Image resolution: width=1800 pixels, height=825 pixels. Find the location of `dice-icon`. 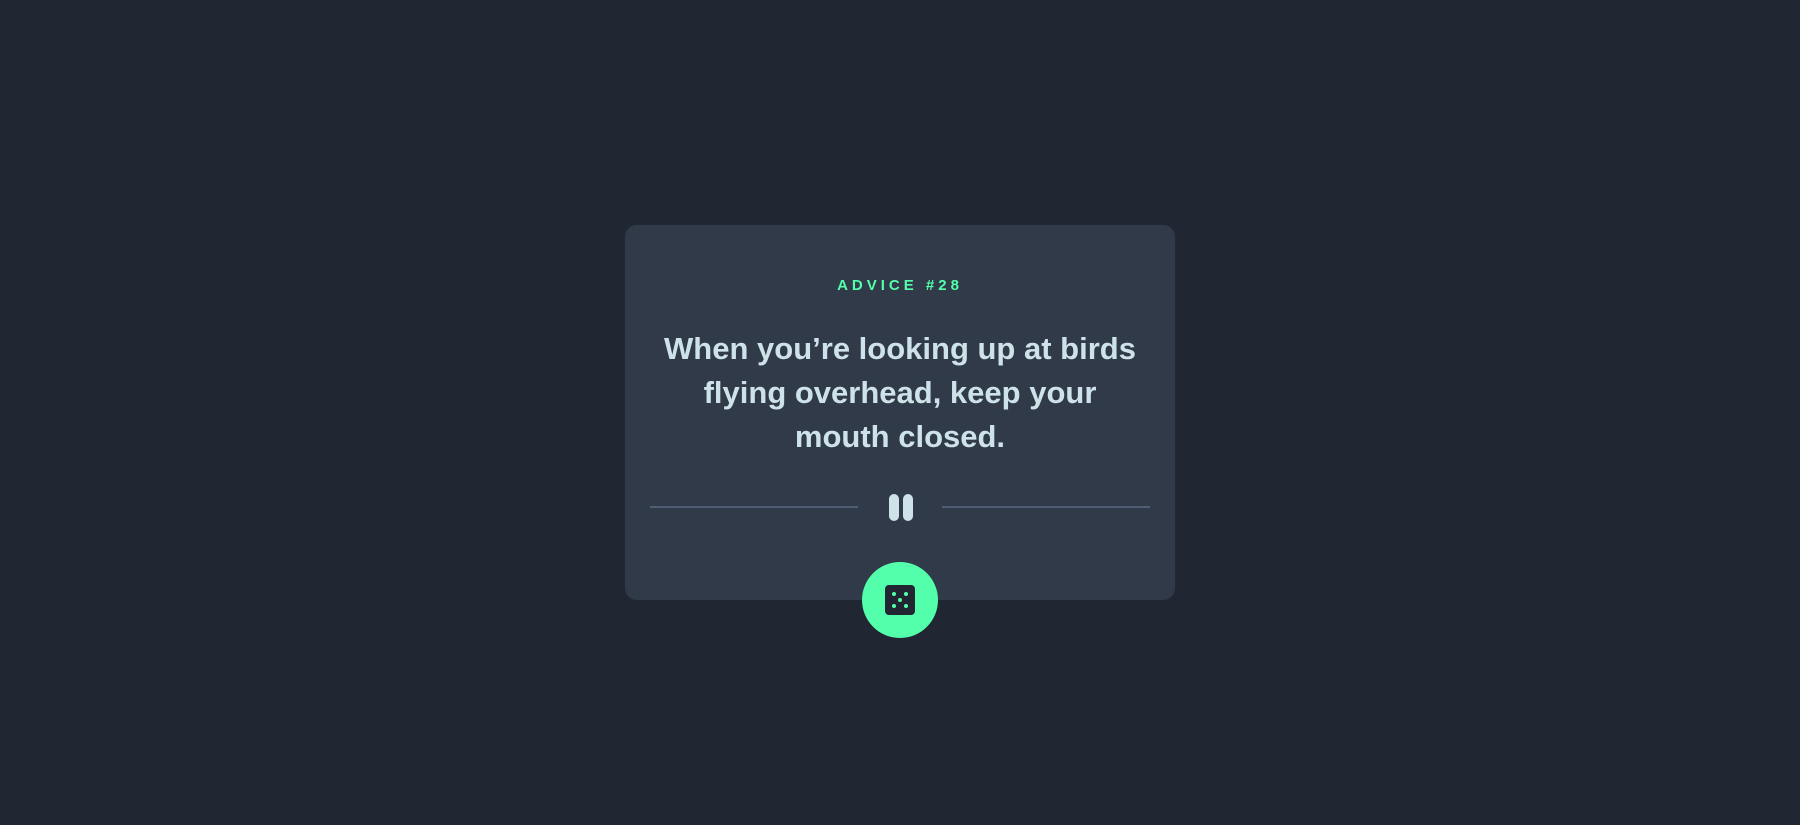

dice-icon is located at coordinates (900, 600).